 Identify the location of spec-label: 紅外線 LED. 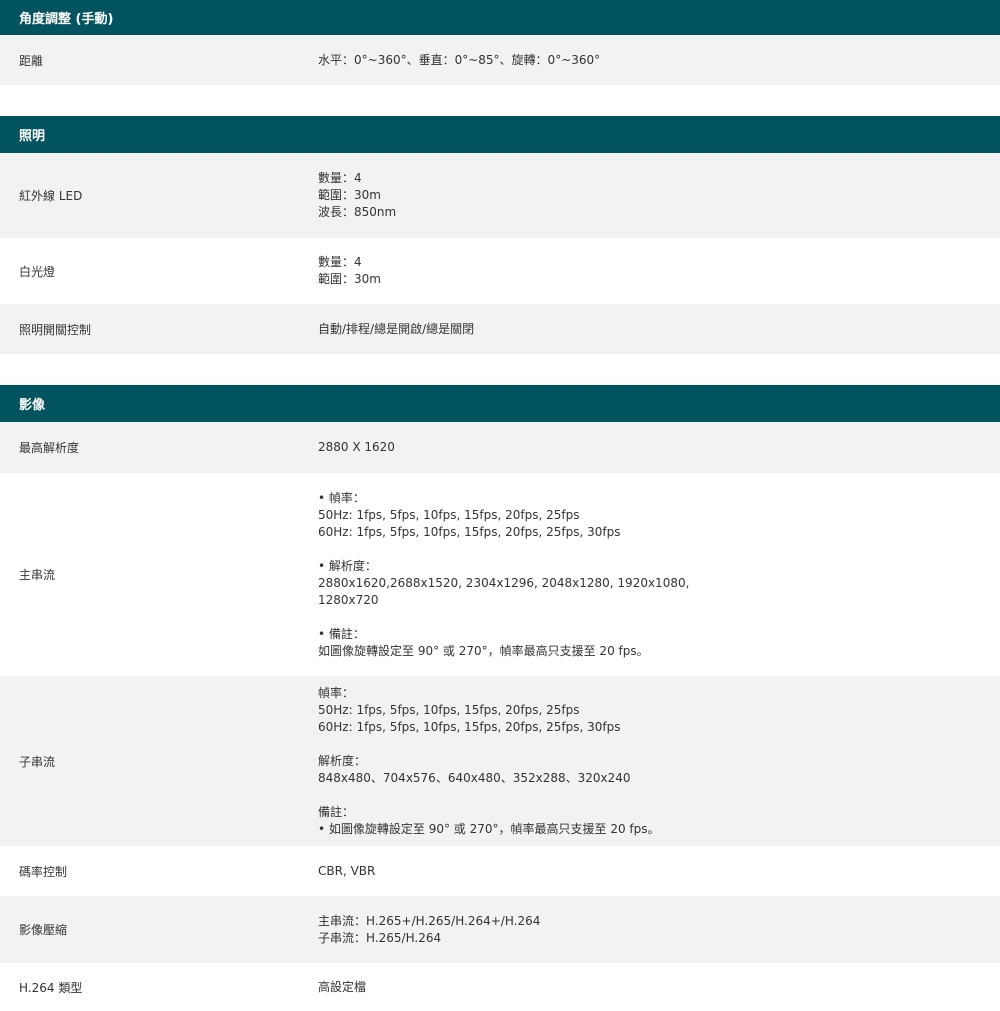
(51, 196).